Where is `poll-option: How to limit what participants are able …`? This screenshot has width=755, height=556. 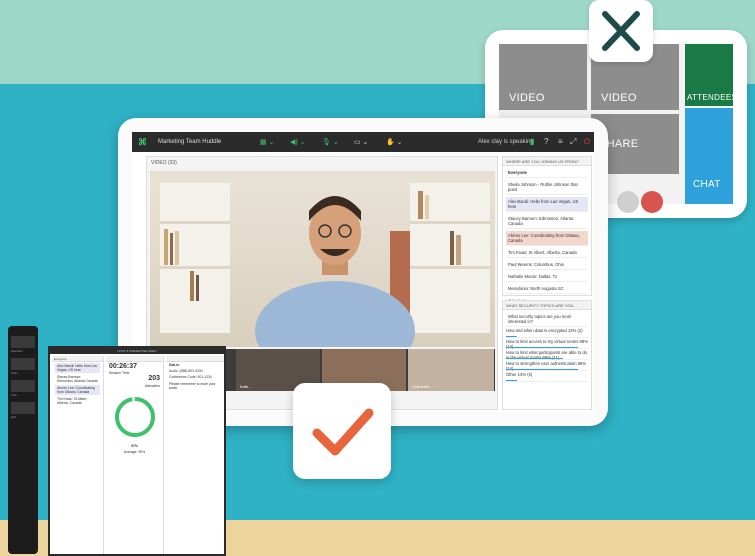
poll-option: How to limit what participants are able … is located at coordinates (547, 355).